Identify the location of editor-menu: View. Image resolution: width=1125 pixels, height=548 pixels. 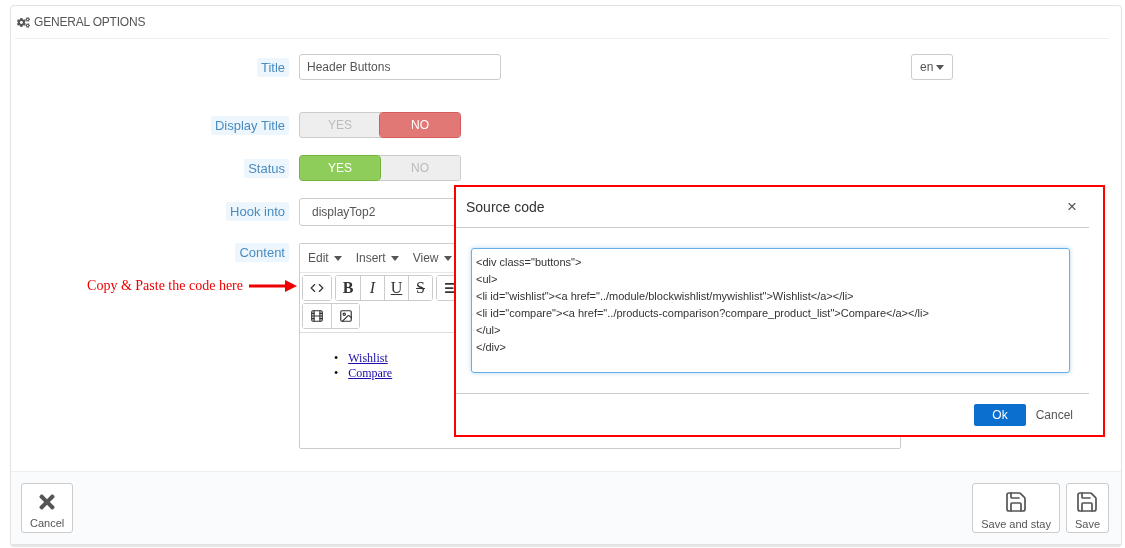
(432, 258).